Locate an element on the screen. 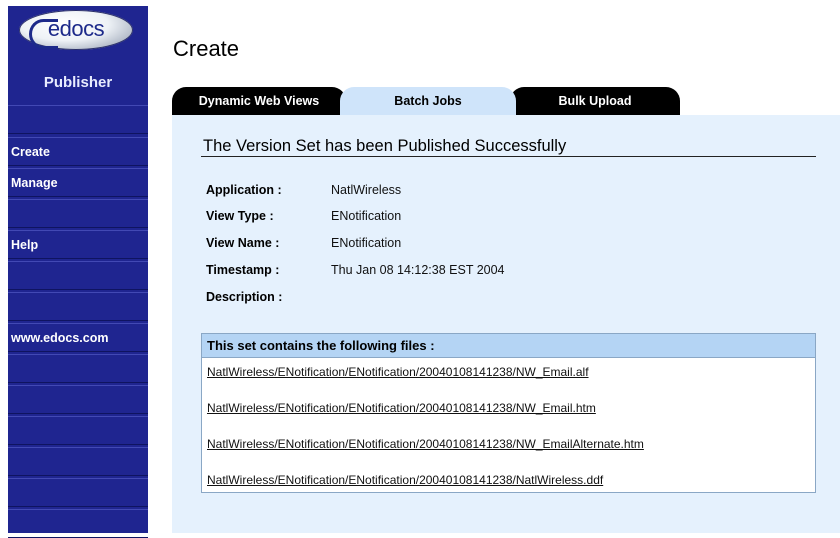 The image size is (840, 538). edocs-logo: edocs is located at coordinates (76, 30).